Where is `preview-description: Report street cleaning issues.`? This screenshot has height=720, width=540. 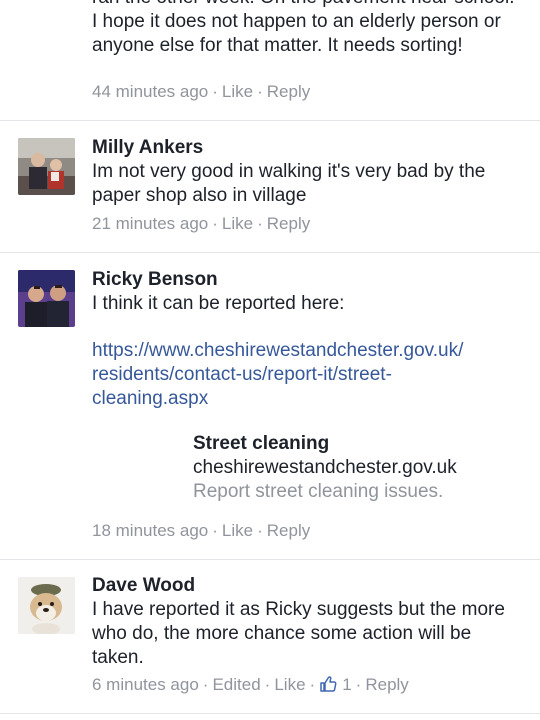 preview-description: Report street cleaning issues. is located at coordinates (318, 491).